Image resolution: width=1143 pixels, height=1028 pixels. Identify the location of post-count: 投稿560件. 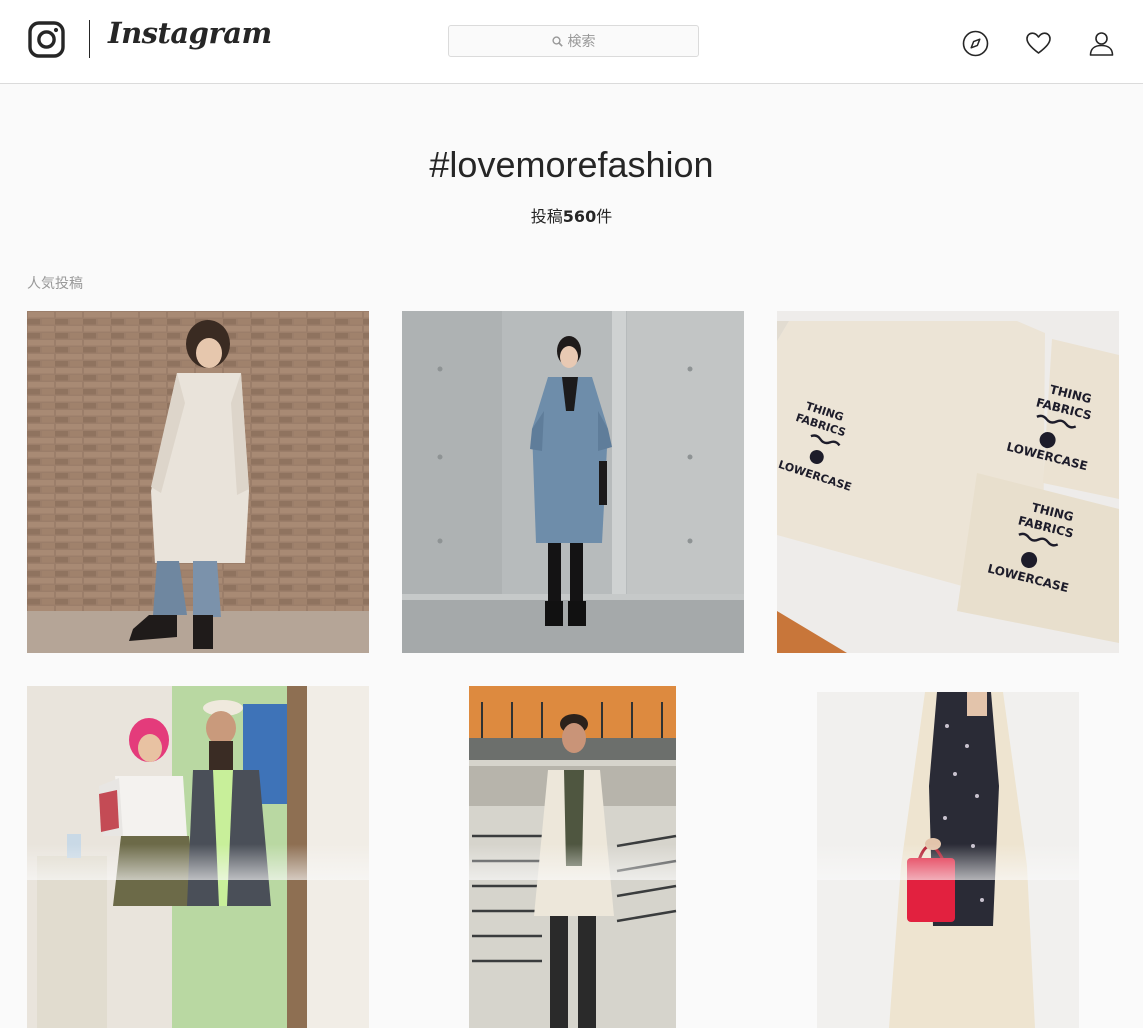
(571, 215).